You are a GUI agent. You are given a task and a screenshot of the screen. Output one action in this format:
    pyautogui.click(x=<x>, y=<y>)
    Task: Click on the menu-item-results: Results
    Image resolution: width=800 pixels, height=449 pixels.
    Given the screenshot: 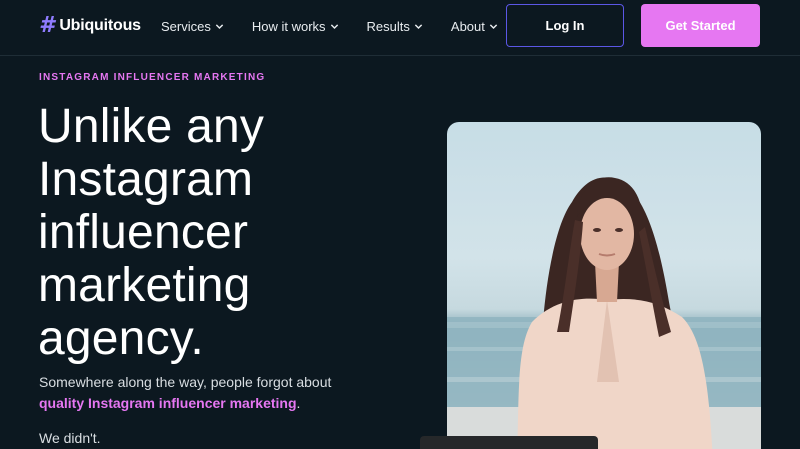 What is the action you would take?
    pyautogui.click(x=395, y=26)
    